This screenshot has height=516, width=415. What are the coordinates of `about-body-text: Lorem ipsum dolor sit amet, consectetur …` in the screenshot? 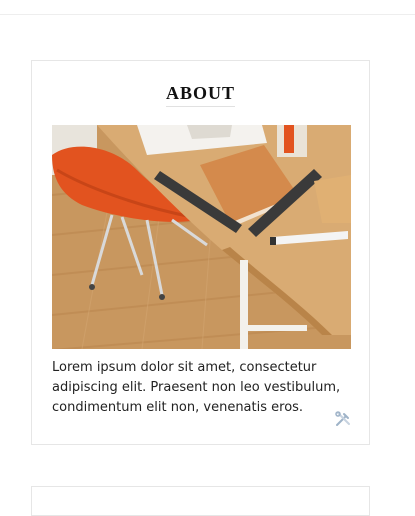 It's located at (196, 387).